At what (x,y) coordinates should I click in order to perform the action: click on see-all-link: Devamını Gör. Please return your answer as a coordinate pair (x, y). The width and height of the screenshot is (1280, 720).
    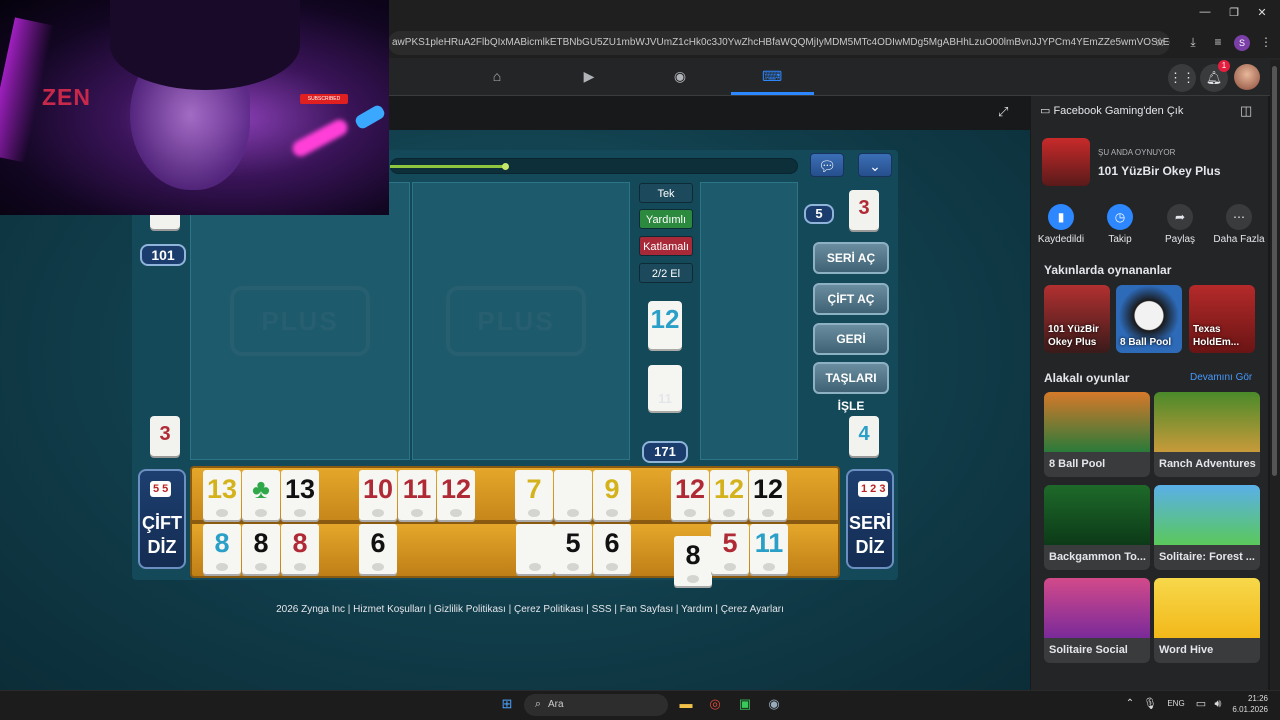
    Looking at the image, I should click on (1221, 377).